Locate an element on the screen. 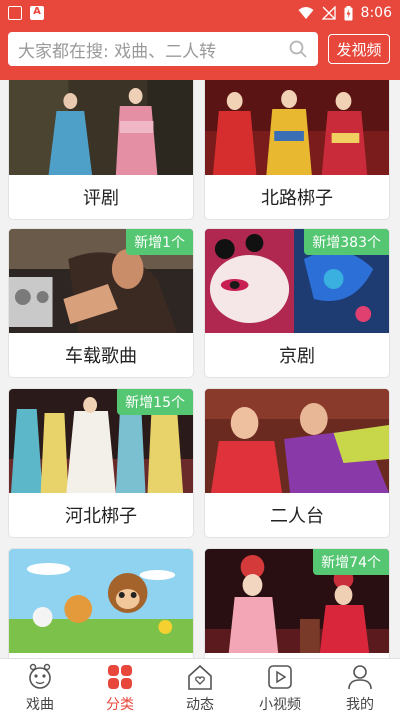 Image resolution: width=400 pixels, height=717 pixels. category-card-beilu-bangzi: 北路梆子 is located at coordinates (297, 150).